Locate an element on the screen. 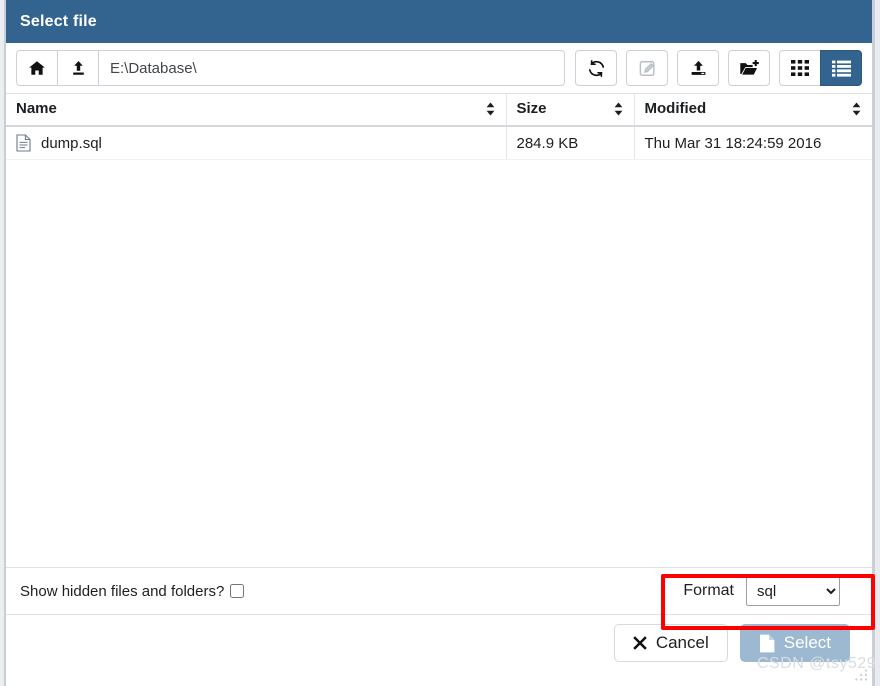 This screenshot has width=880, height=686. dialog-title: Select file is located at coordinates (58, 21).